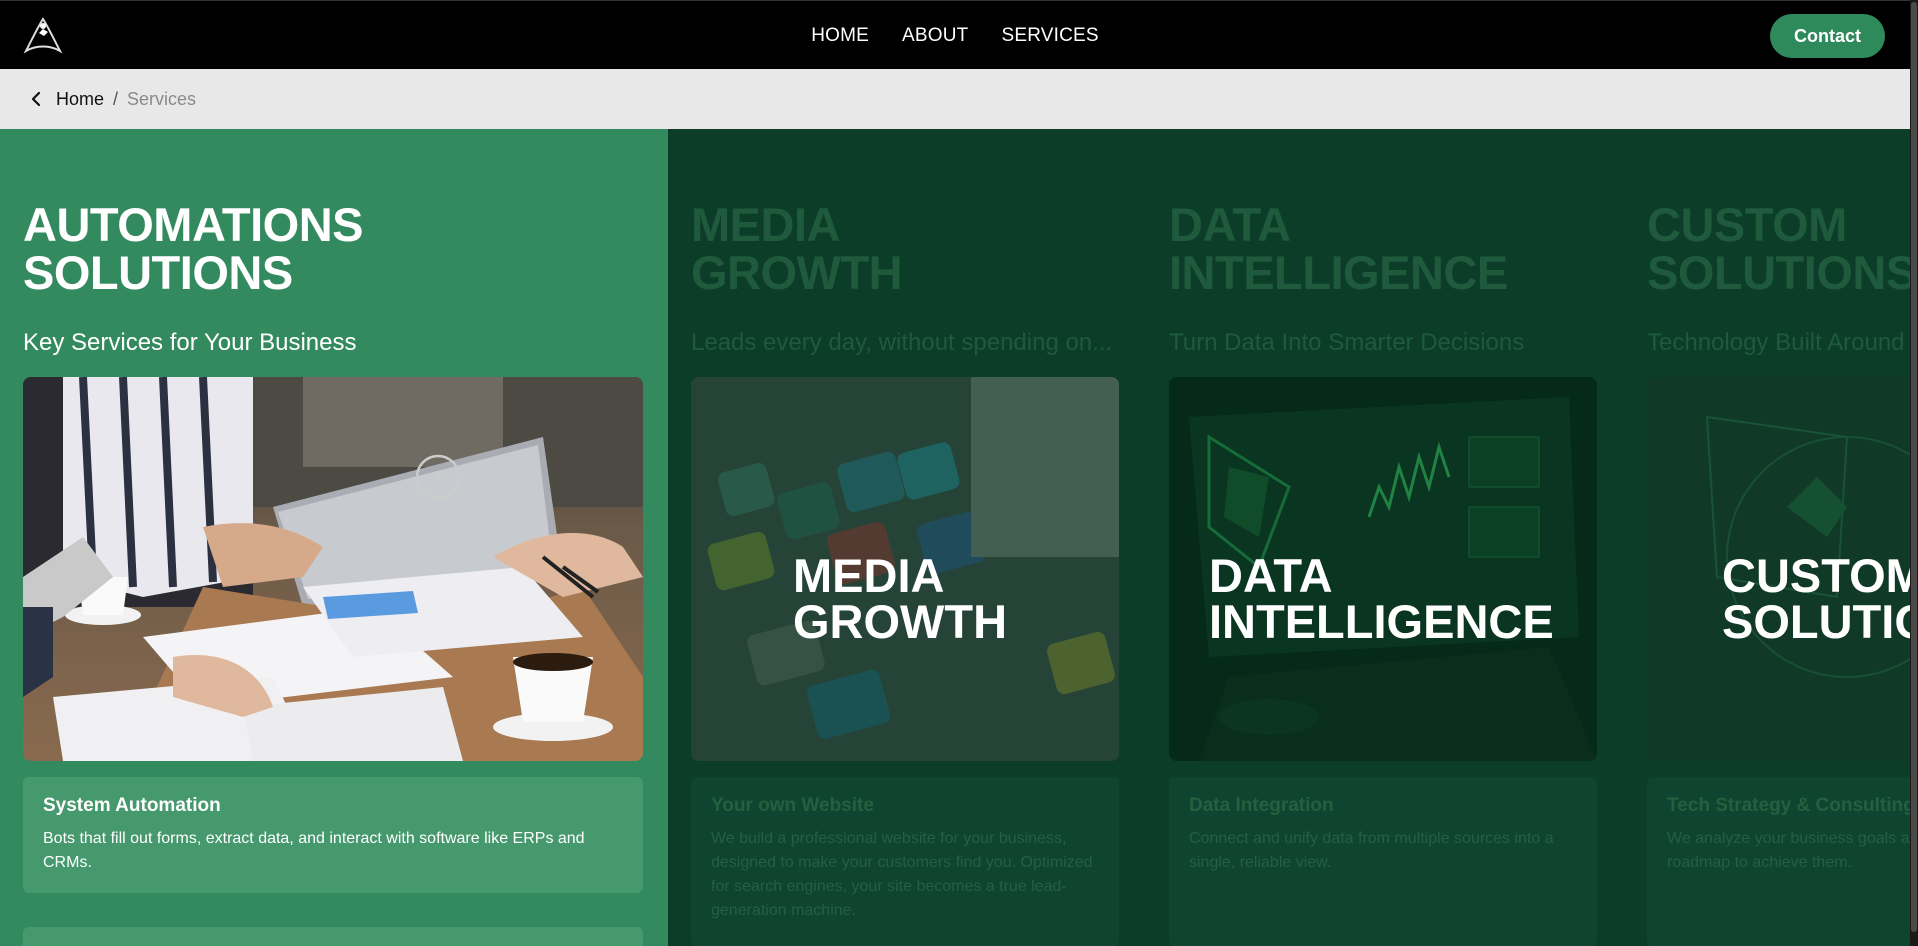  I want to click on card-title: Data Integration, so click(1261, 805).